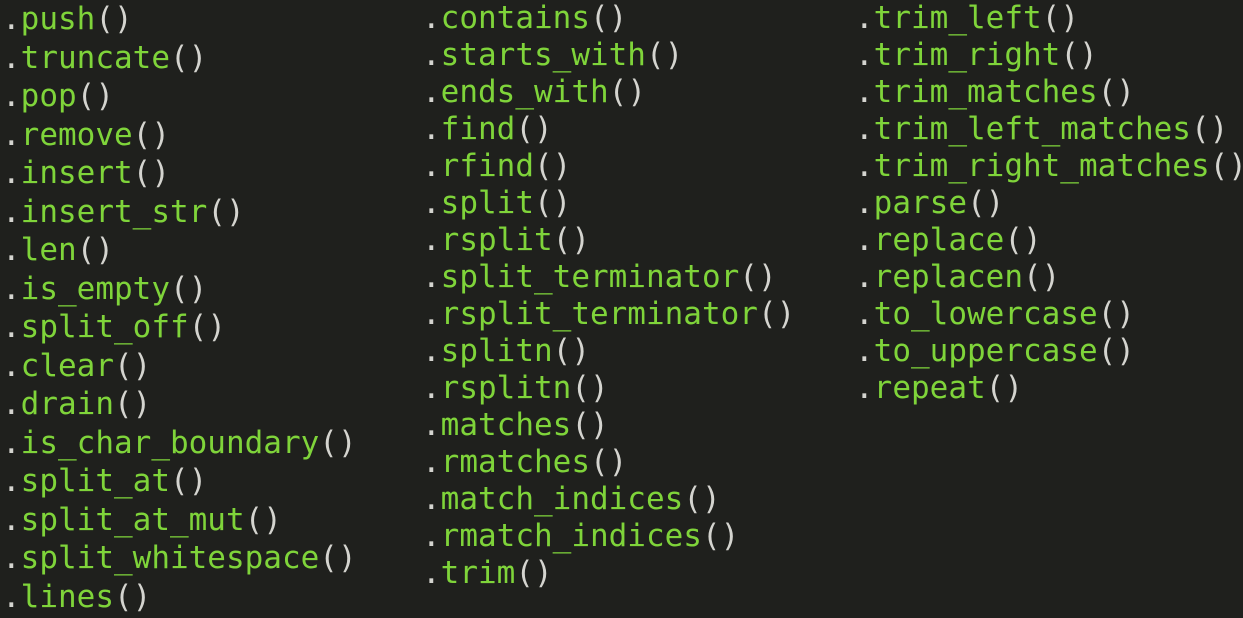 Image resolution: width=1243 pixels, height=618 pixels. Describe the element at coordinates (179, 19) in the screenshot. I see `method-item: .push()` at that location.